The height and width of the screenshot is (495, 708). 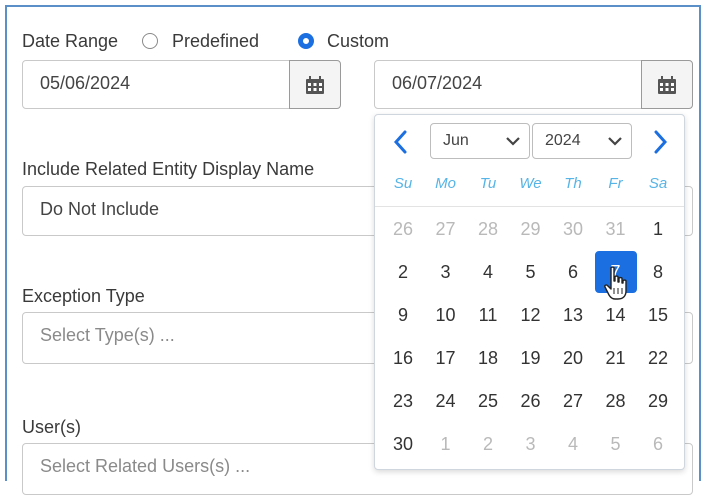 What do you see at coordinates (215, 41) in the screenshot?
I see `predefined-label: Predefined` at bounding box center [215, 41].